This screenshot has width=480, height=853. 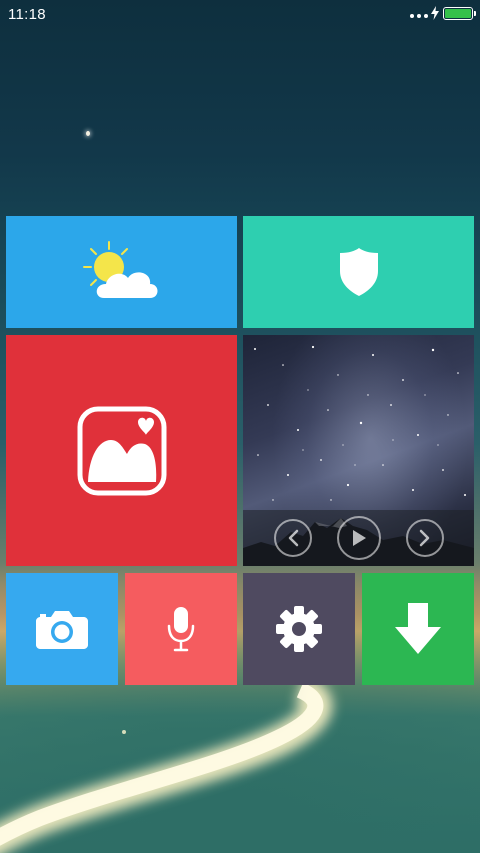 I want to click on wallpaper-star, so click(x=88, y=133).